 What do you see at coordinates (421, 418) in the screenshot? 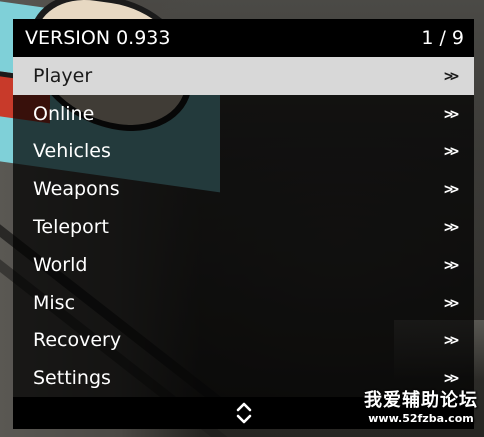
I see `watermark-url: www.52fzba.com` at bounding box center [421, 418].